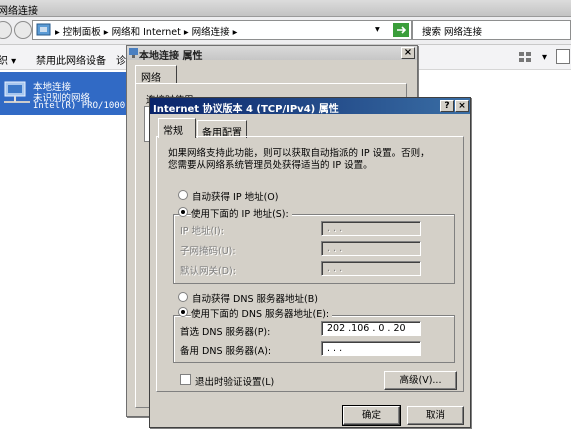 The height and width of the screenshot is (441, 571). Describe the element at coordinates (121, 59) in the screenshot. I see `diagnose-button: 诊` at that location.